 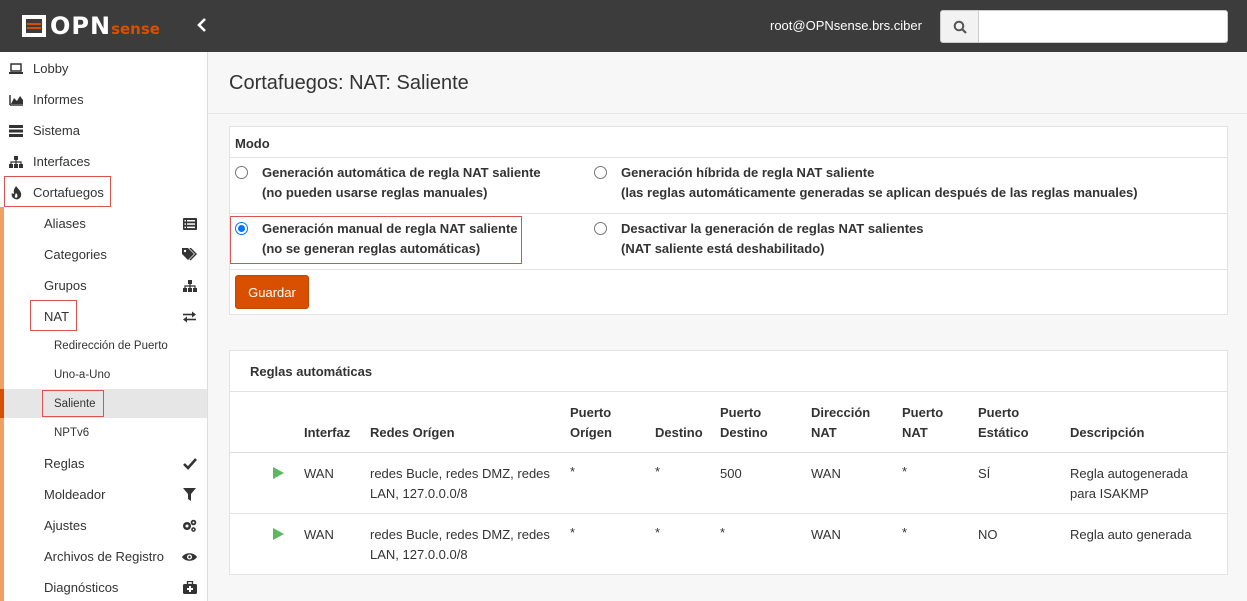 What do you see at coordinates (591, 422) in the screenshot?
I see `col-puerto-origen: Puerto Orígen` at bounding box center [591, 422].